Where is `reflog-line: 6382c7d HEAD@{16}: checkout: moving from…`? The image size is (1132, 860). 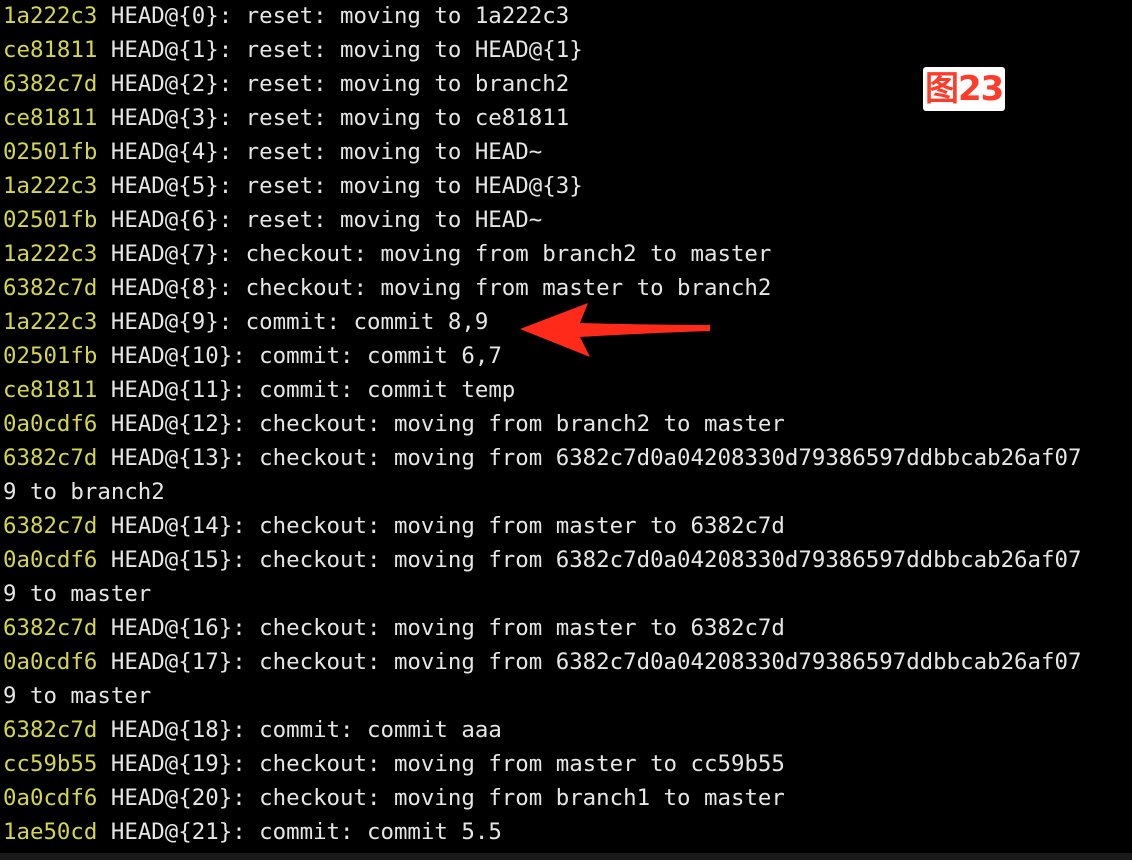
reflog-line: 6382c7d HEAD@{16}: checkout: moving from… is located at coordinates (394, 628).